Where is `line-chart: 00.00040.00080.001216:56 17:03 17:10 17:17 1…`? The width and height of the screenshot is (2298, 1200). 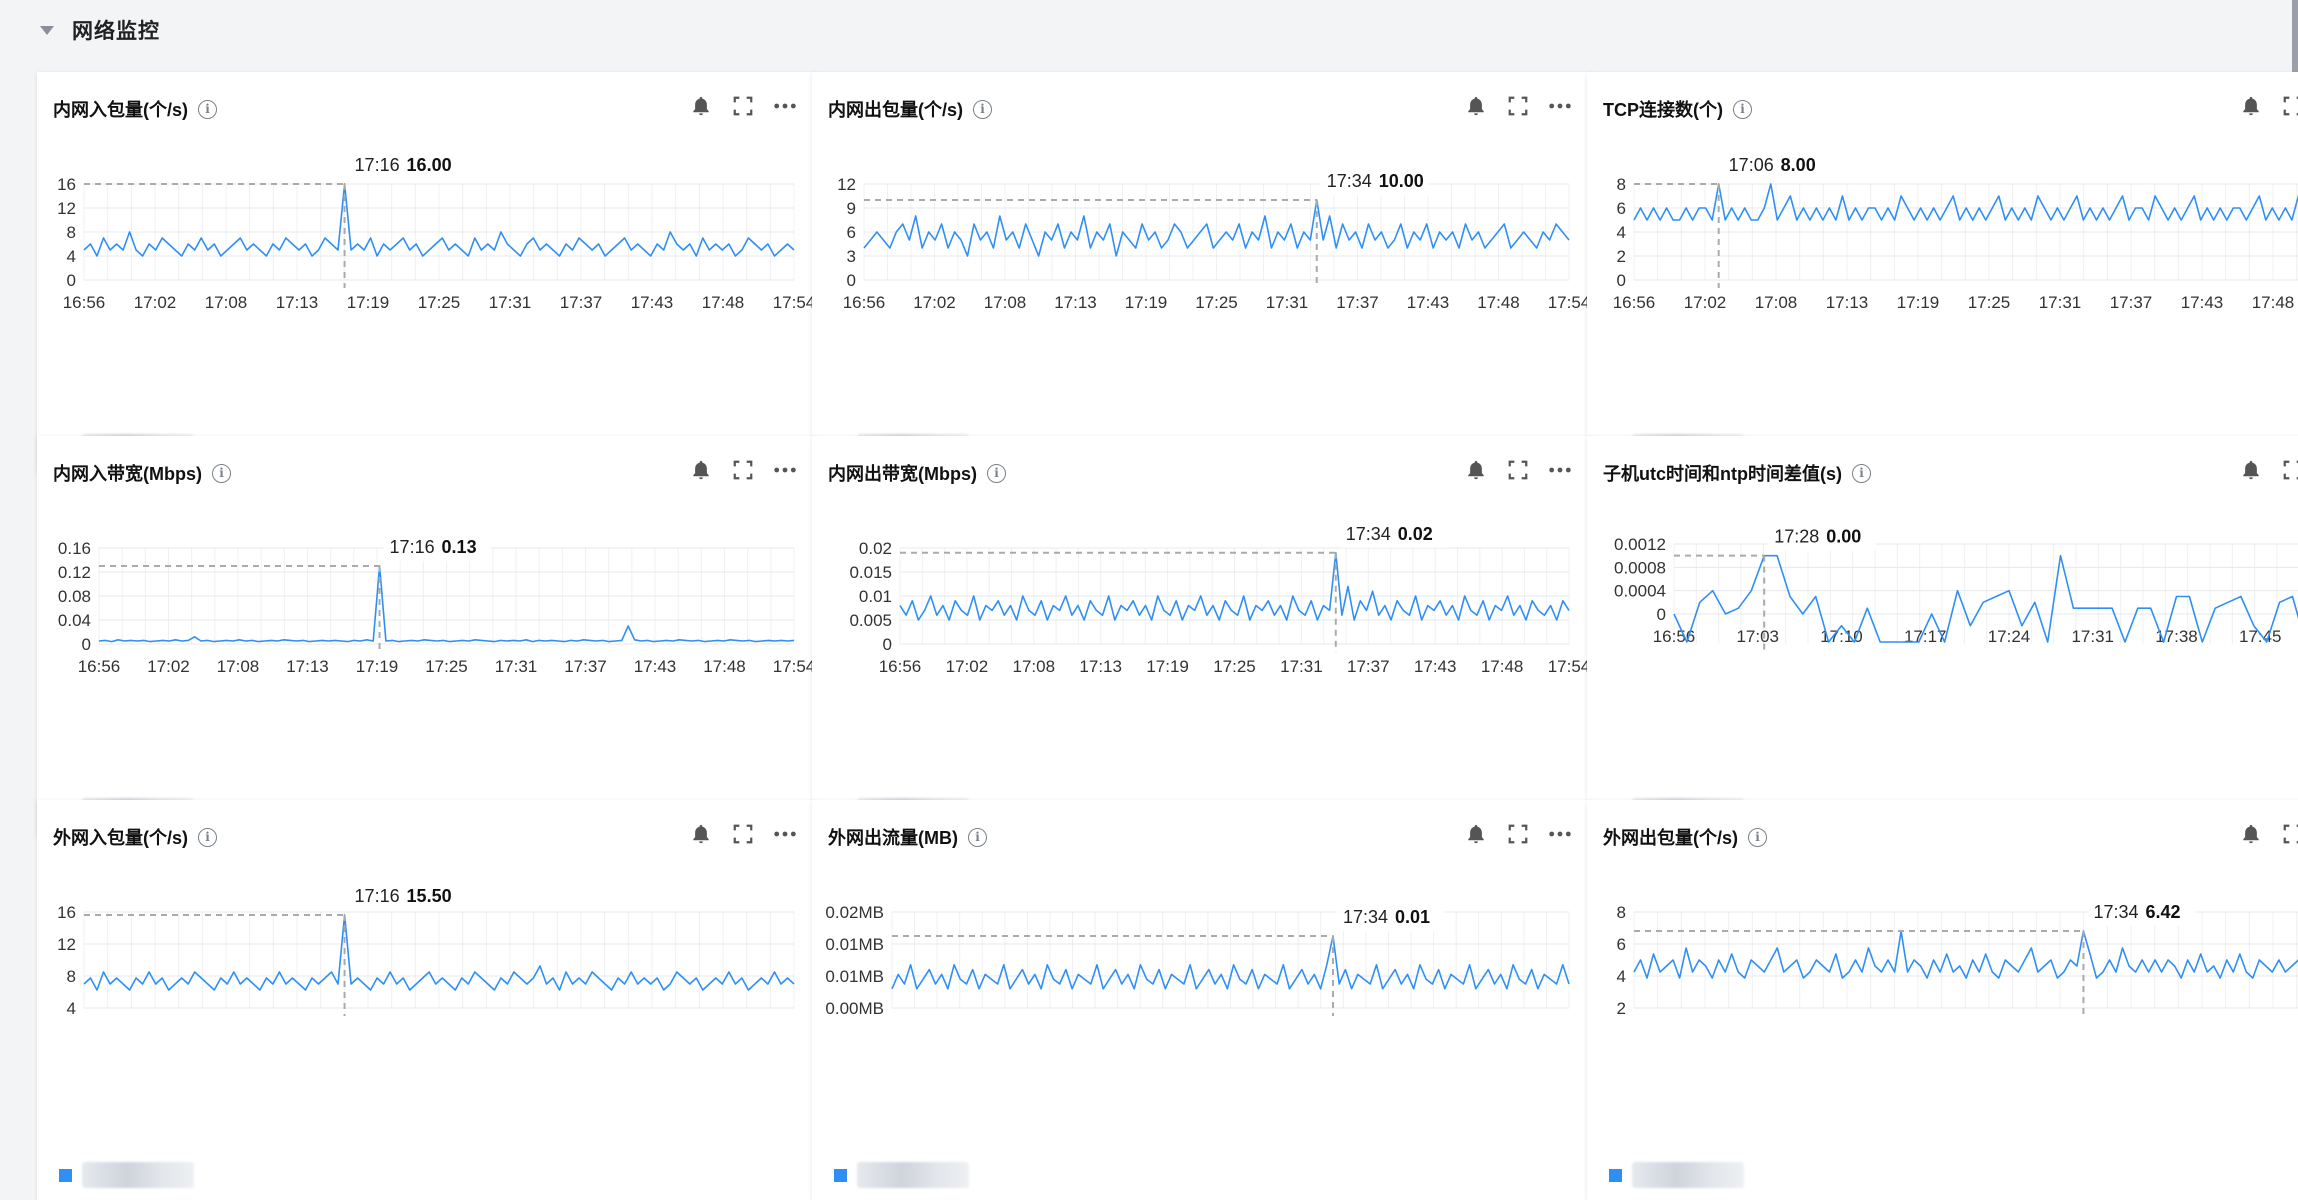
line-chart: 00.00040.00080.001216:56 17:03 17:10 17:17 1… is located at coordinates (1942, 646).